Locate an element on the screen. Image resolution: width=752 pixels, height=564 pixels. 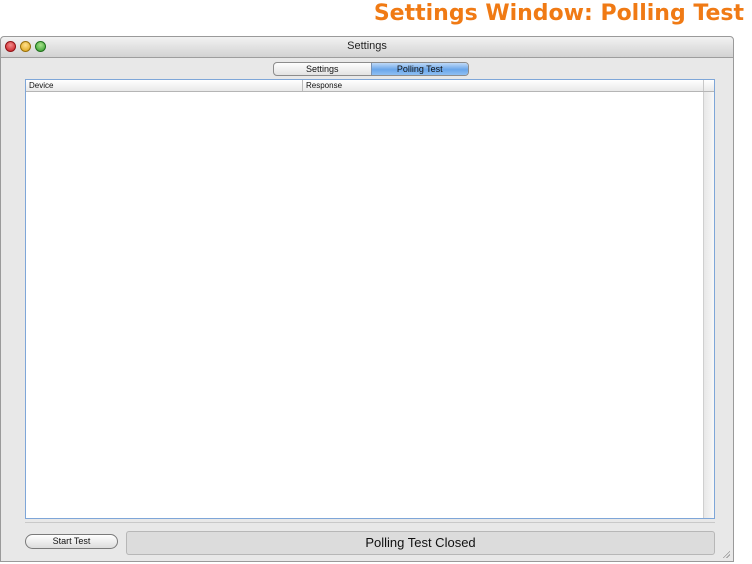
start-test-button: Start Test is located at coordinates (71, 541).